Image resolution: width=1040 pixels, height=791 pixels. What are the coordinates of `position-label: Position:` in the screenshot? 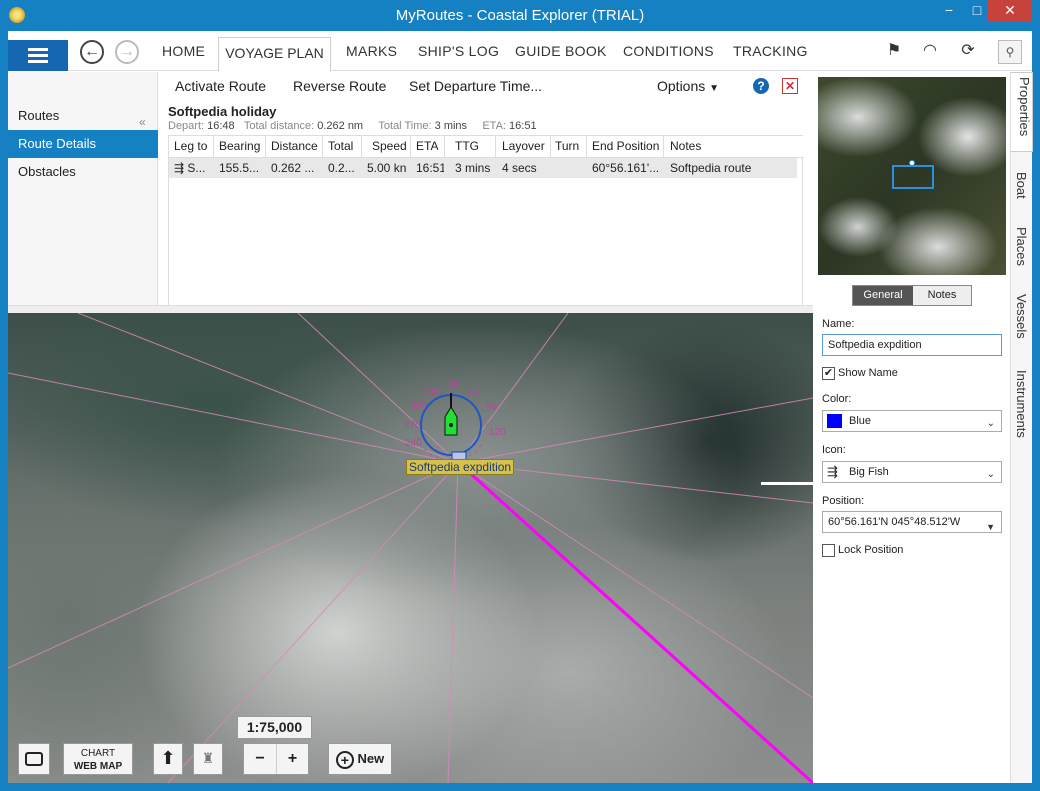 It's located at (843, 501).